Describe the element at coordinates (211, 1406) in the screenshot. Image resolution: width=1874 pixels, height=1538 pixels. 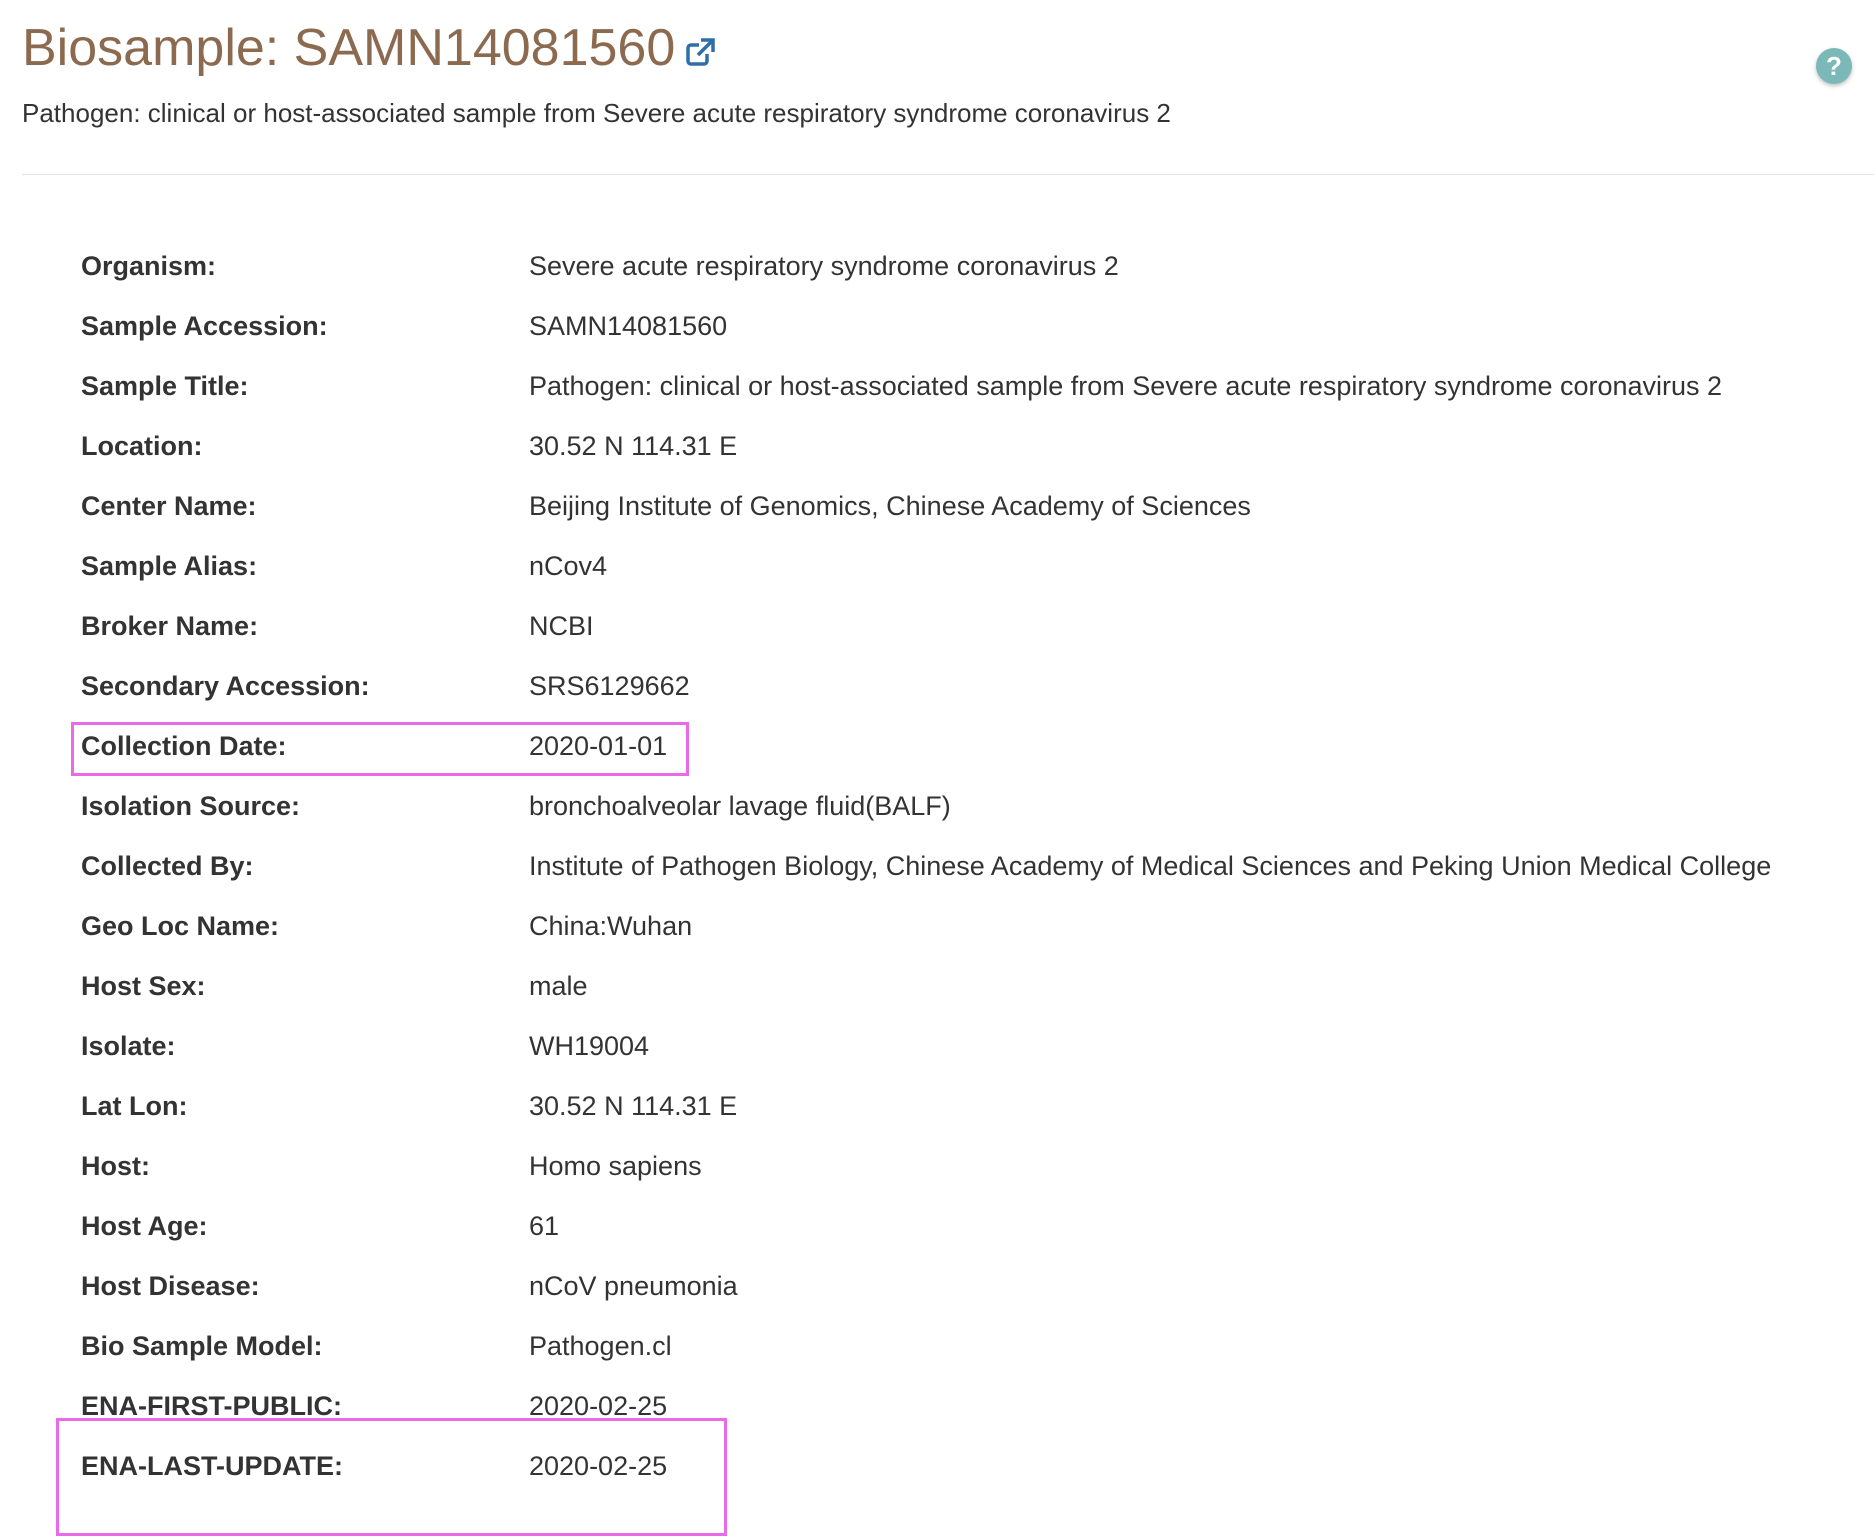
I see `attribute-label: ENA-FIRST-PUBLIC:` at that location.